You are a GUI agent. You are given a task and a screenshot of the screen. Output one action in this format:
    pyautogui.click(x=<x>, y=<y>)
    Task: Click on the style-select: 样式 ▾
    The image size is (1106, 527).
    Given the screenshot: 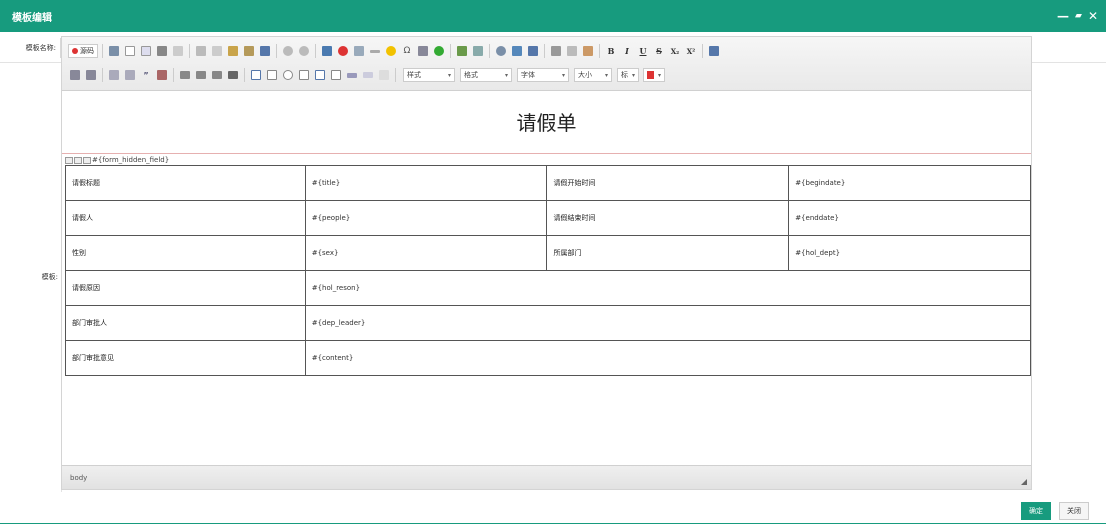 What is the action you would take?
    pyautogui.click(x=429, y=75)
    